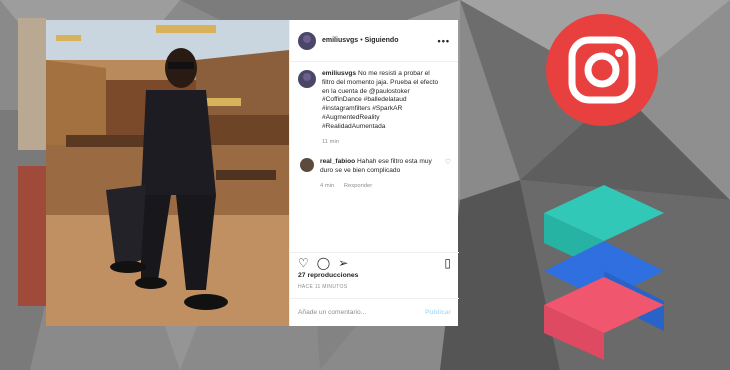 This screenshot has width=730, height=370. What do you see at coordinates (340, 40) in the screenshot?
I see `post-username: emiliusvgs` at bounding box center [340, 40].